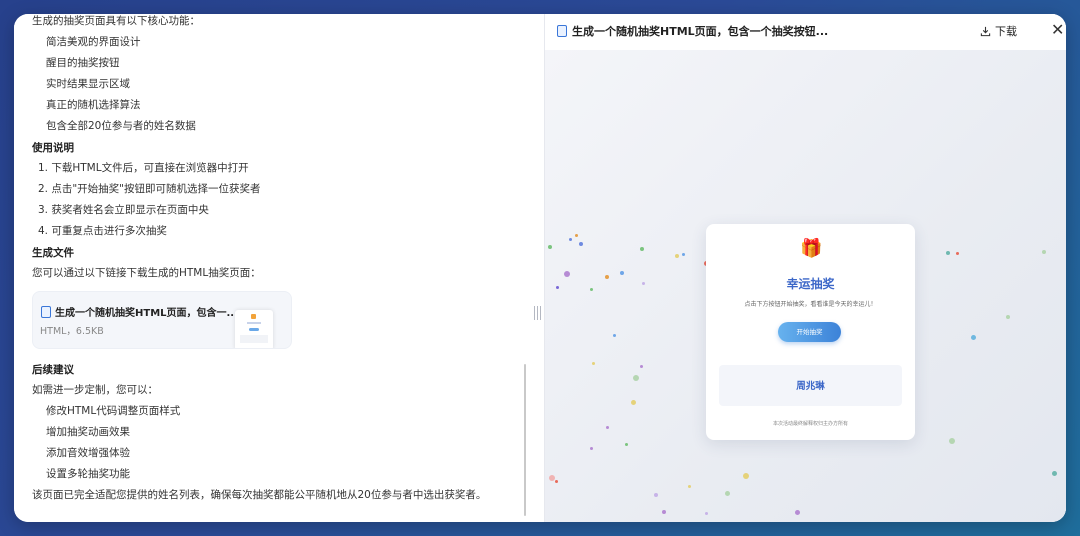 This screenshot has width=1080, height=536. What do you see at coordinates (88, 474) in the screenshot?
I see `suggestion-item: 设置多轮抽奖功能` at bounding box center [88, 474].